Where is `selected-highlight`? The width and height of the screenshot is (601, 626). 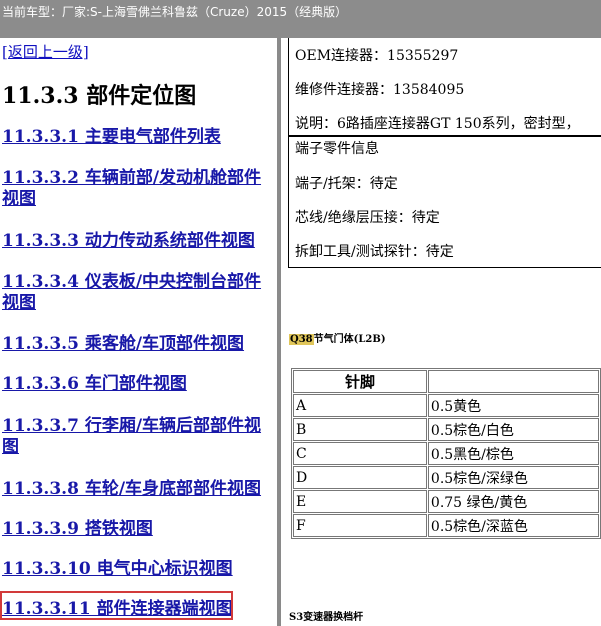 selected-highlight is located at coordinates (116, 605).